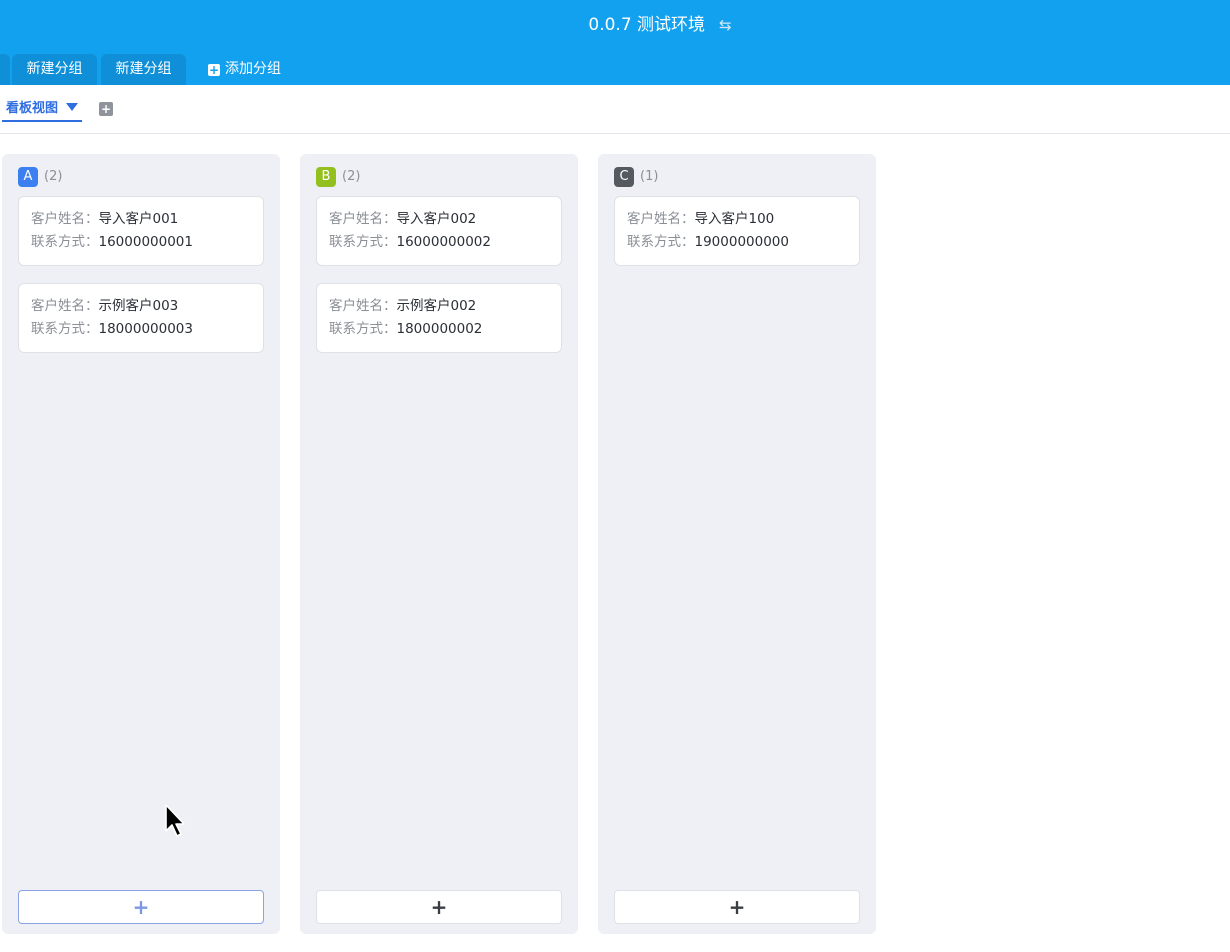  I want to click on customer-name-value: 导入客户002, so click(436, 219).